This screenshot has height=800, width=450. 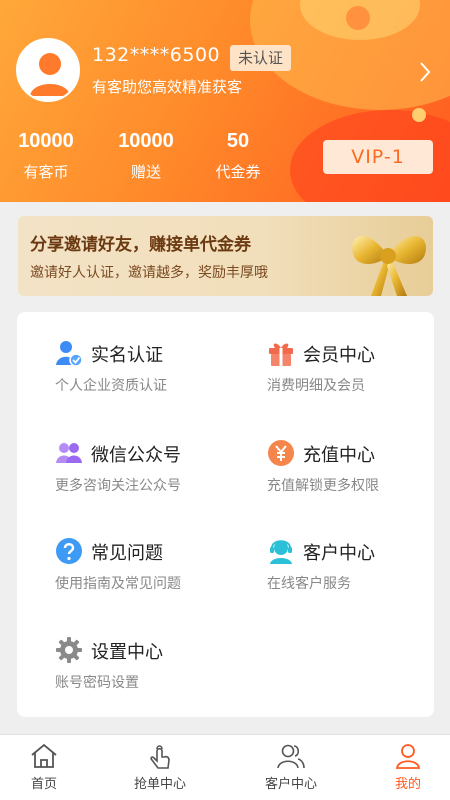 I want to click on menu-item-subtitle: 消费明细及会员, so click(x=316, y=386).